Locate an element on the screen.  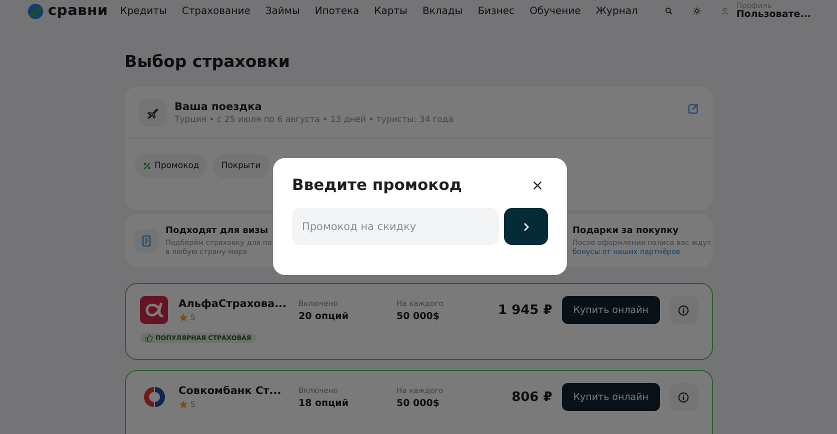
price: 1 945 ₽ is located at coordinates (525, 310).